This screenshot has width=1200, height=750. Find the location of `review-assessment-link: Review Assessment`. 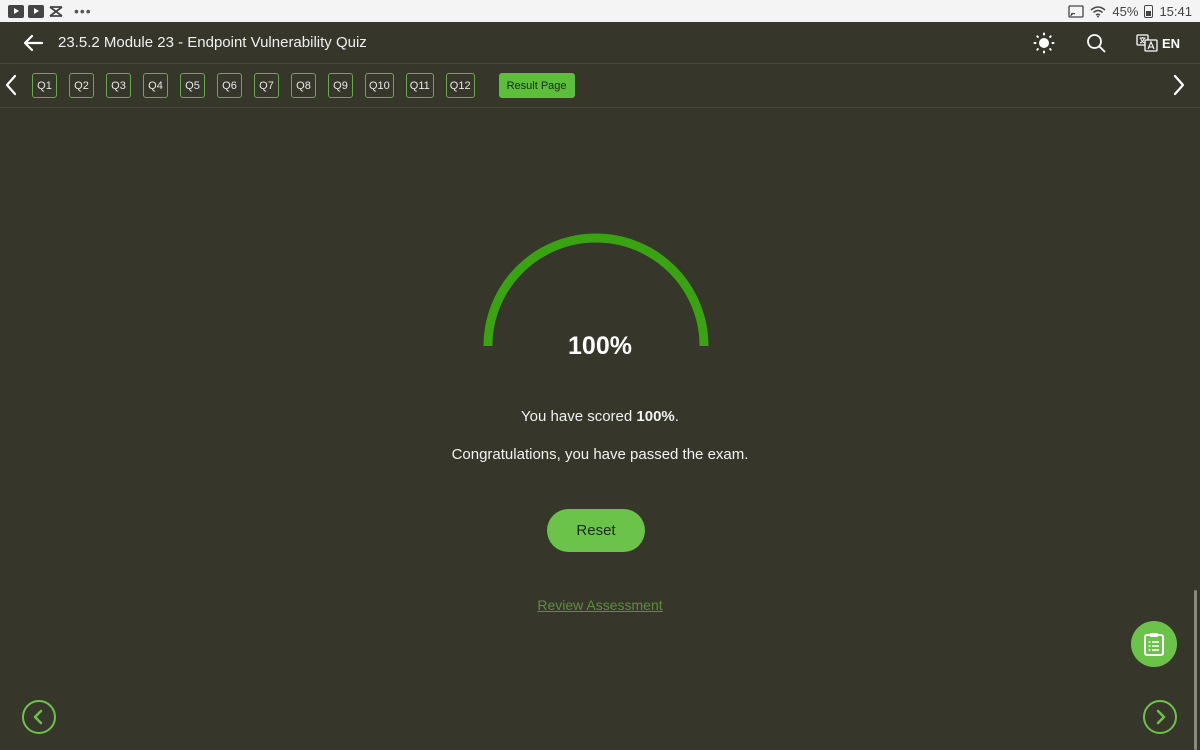

review-assessment-link: Review Assessment is located at coordinates (599, 605).